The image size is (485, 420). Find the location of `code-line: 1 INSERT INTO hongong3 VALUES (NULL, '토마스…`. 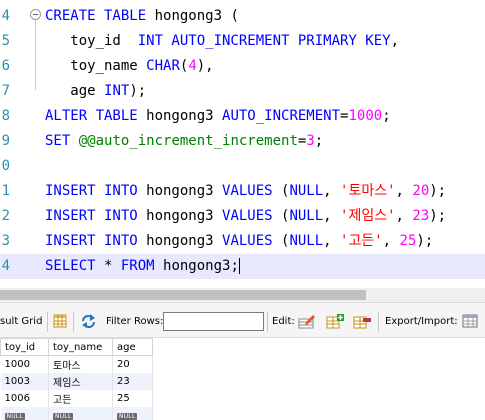

code-line: 1 INSERT INTO hongong3 VALUES (NULL, '토마스… is located at coordinates (242, 191).